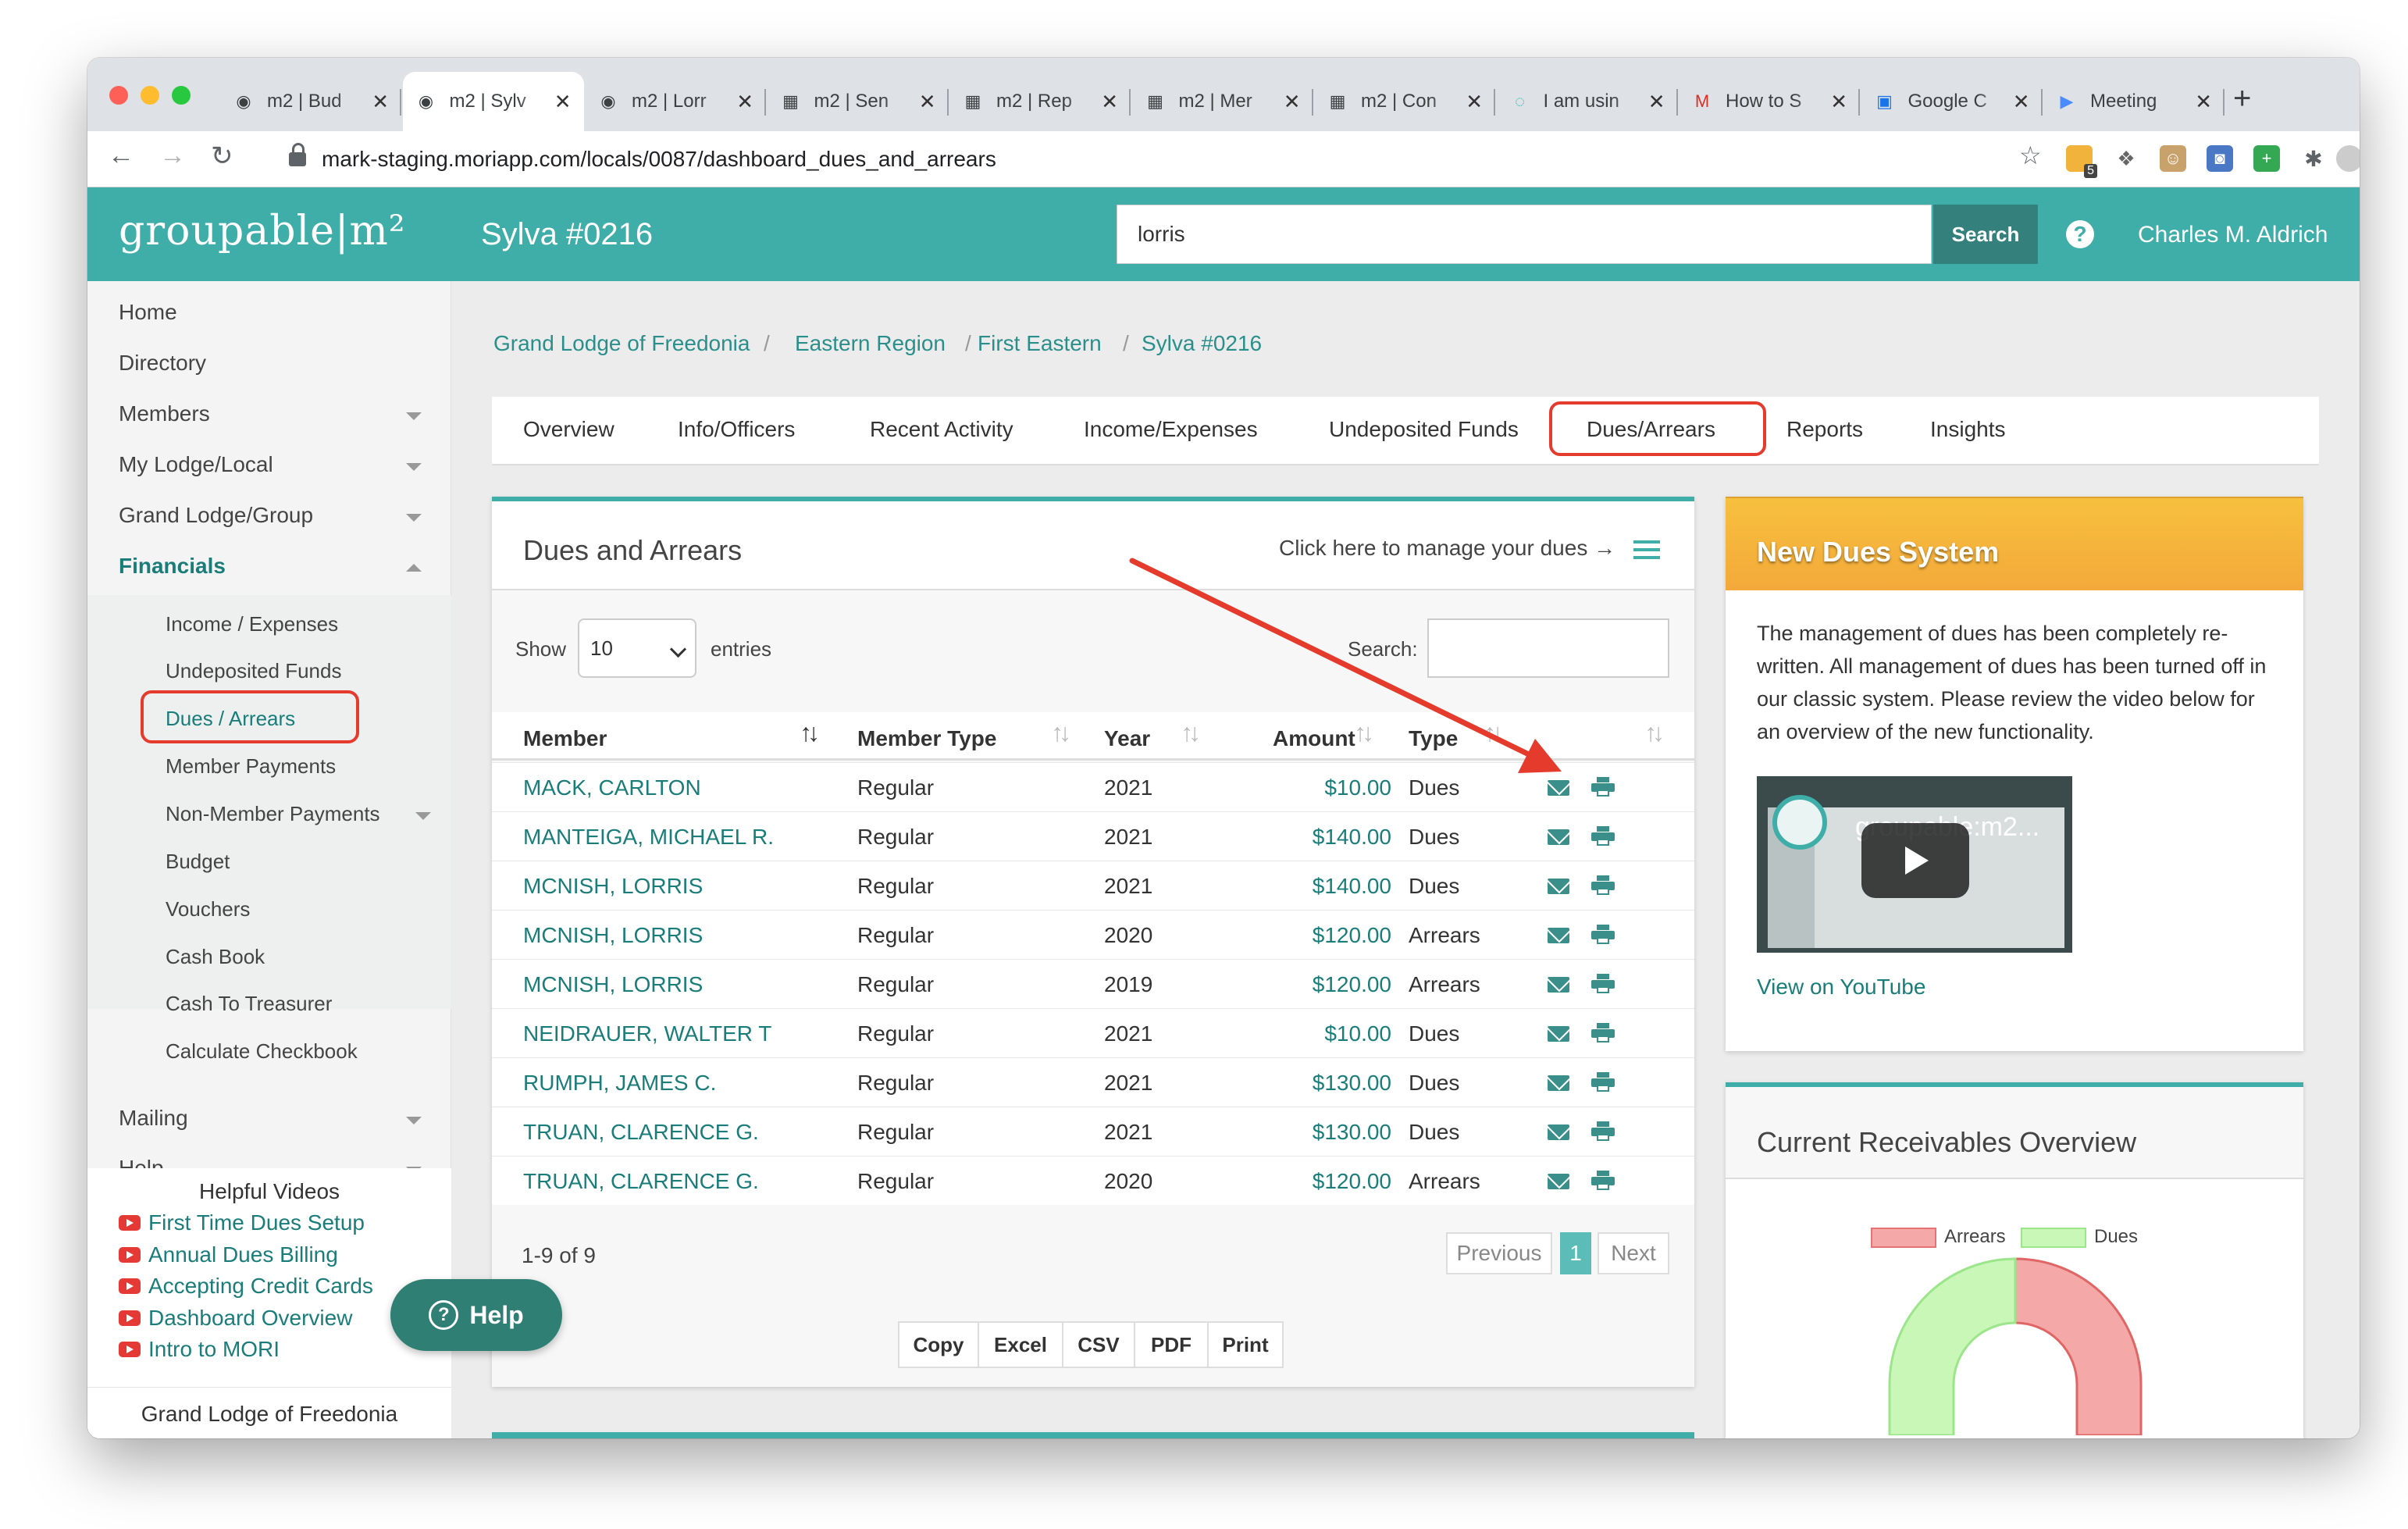  What do you see at coordinates (565, 736) in the screenshot?
I see `col-member: Member` at bounding box center [565, 736].